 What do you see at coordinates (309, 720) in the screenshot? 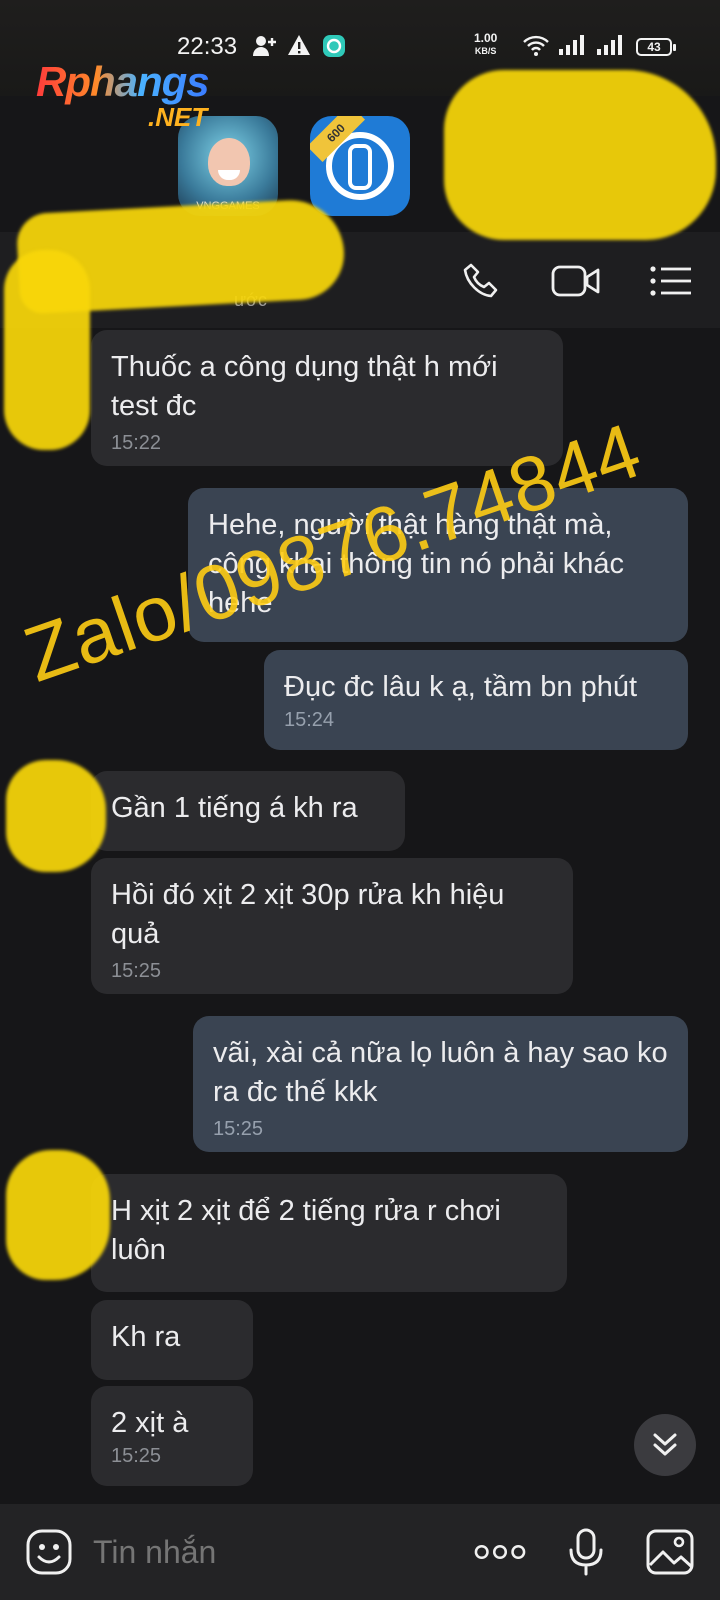
I see `message-time: 15:24` at bounding box center [309, 720].